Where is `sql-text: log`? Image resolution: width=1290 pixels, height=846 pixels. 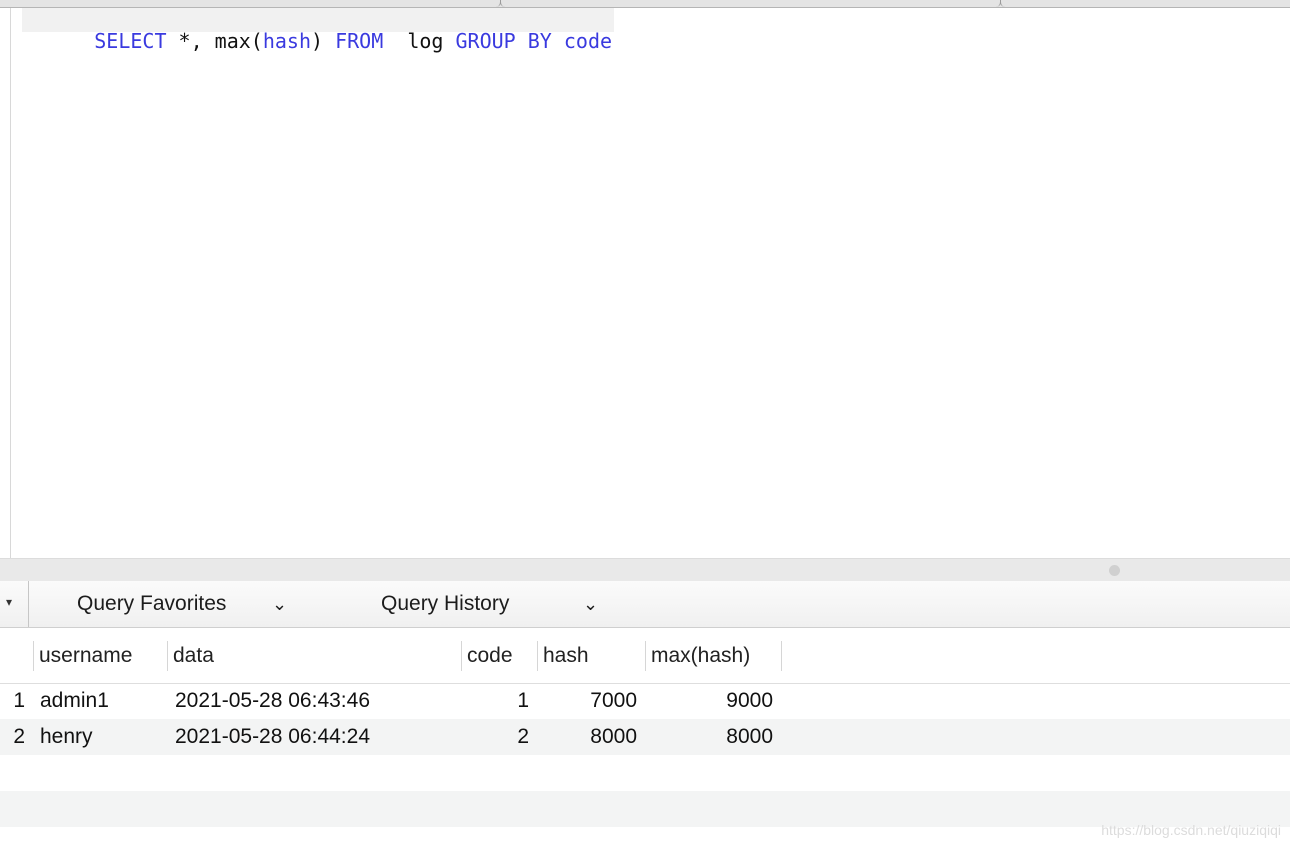
sql-text: log is located at coordinates (419, 41).